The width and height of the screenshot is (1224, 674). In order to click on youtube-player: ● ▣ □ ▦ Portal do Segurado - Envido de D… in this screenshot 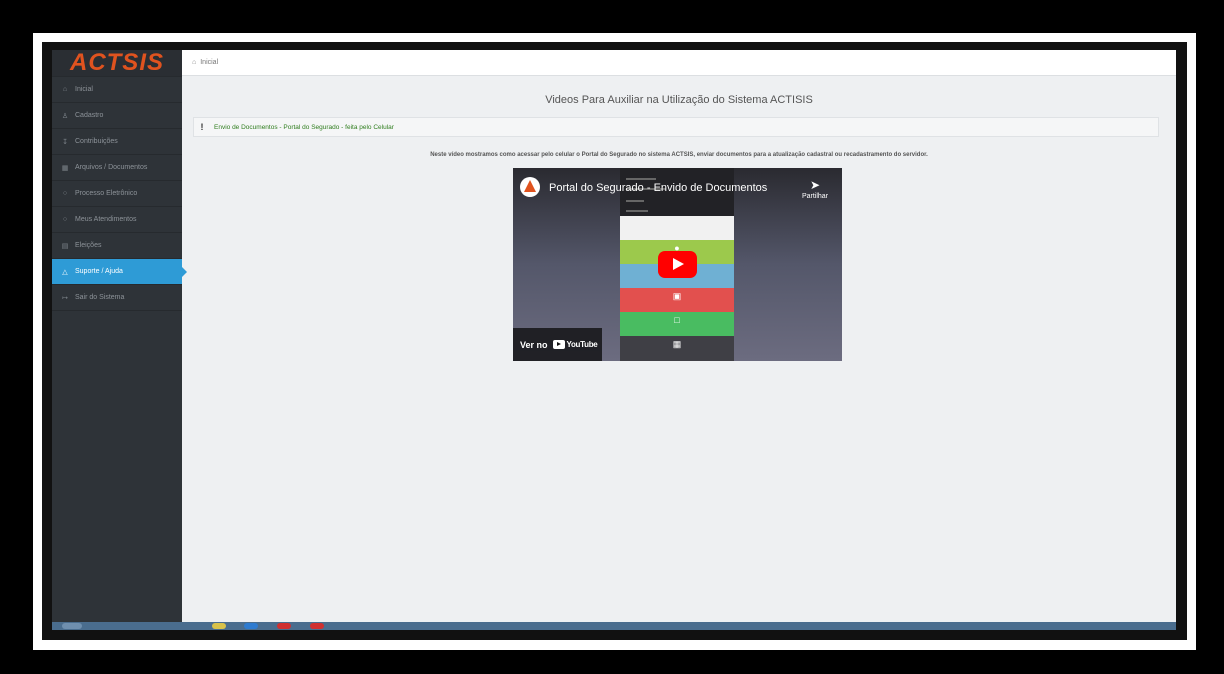, I will do `click(677, 264)`.